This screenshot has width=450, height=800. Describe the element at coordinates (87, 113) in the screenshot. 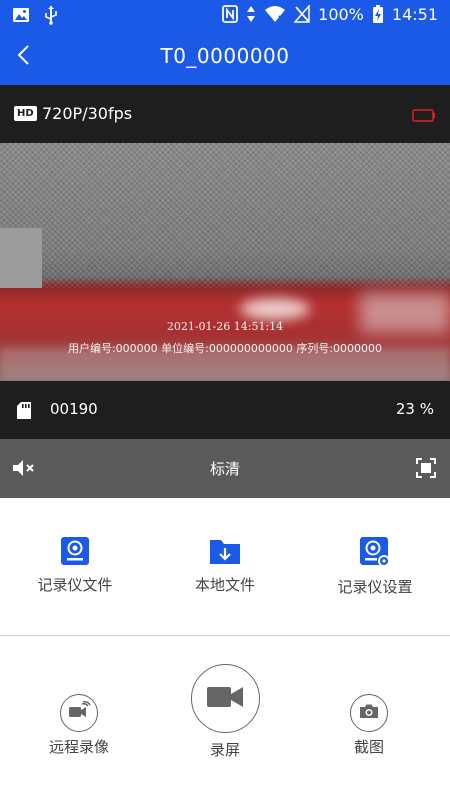

I see `resolution-label: 720P/30fps` at that location.